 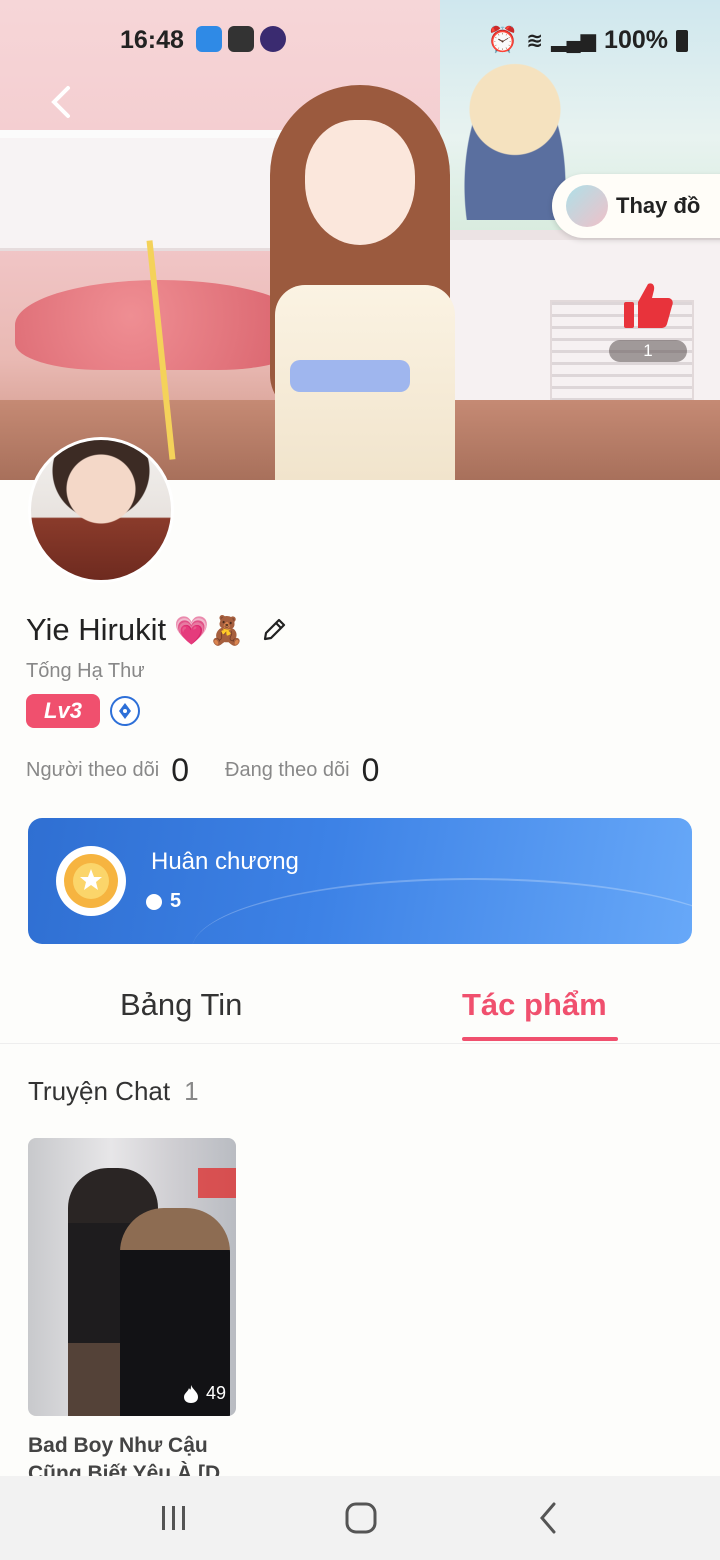 I want to click on status-time: 16:48, so click(x=152, y=40).